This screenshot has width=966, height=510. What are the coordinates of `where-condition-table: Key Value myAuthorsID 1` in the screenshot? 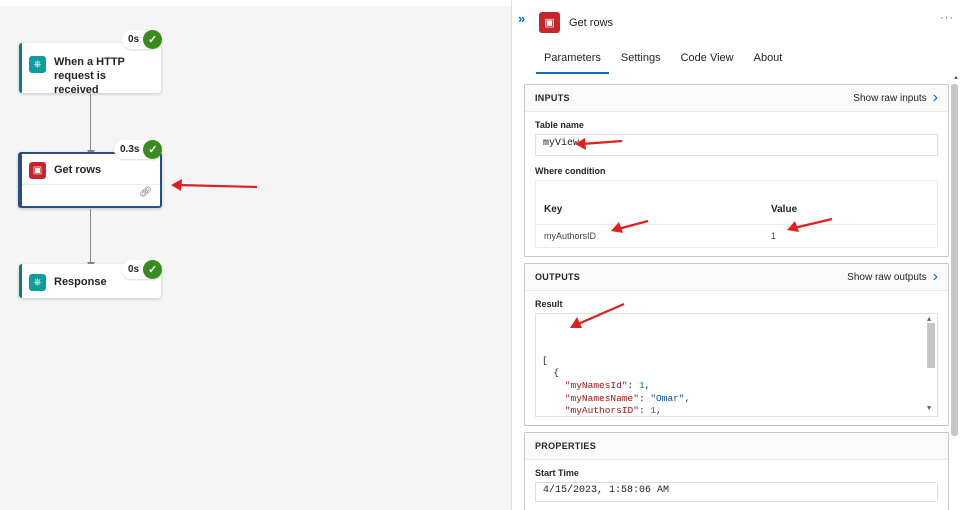 It's located at (736, 214).